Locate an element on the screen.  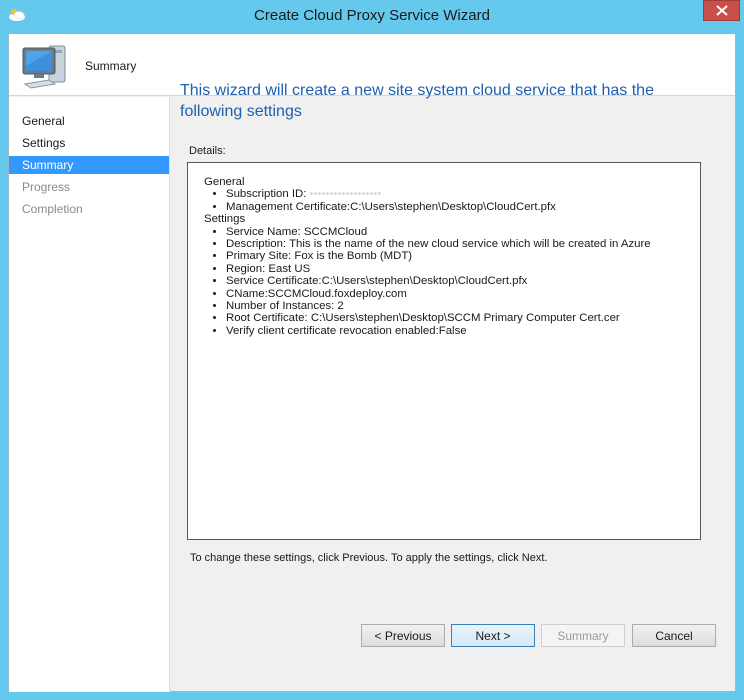
list-item: CName:SCCMCloud.foxdeploy.com is located at coordinates (463, 294).